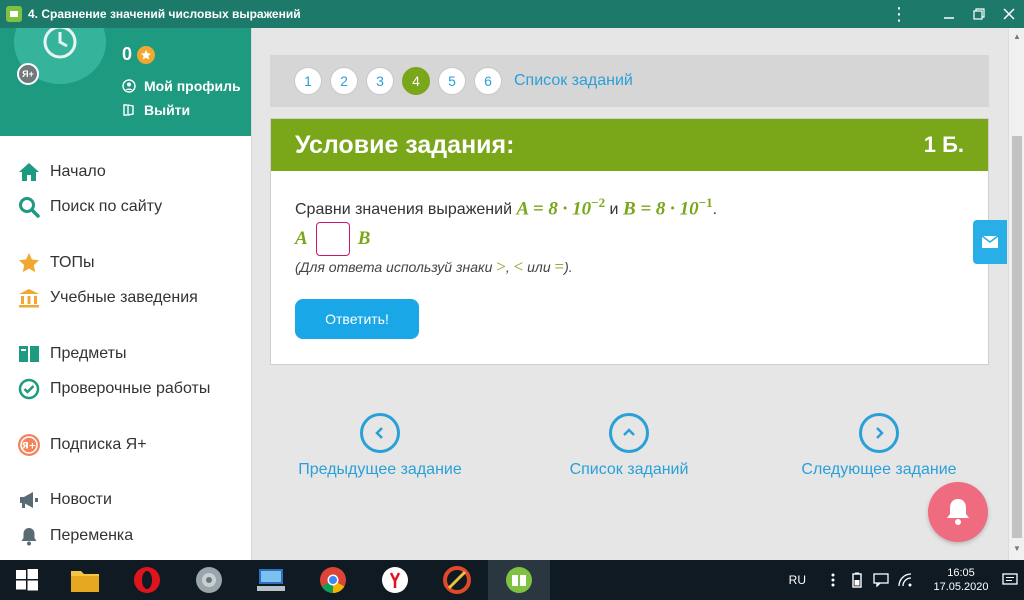 The height and width of the screenshot is (600, 1024). Describe the element at coordinates (92, 535) in the screenshot. I see `sidebar-item-label: Переменка` at that location.